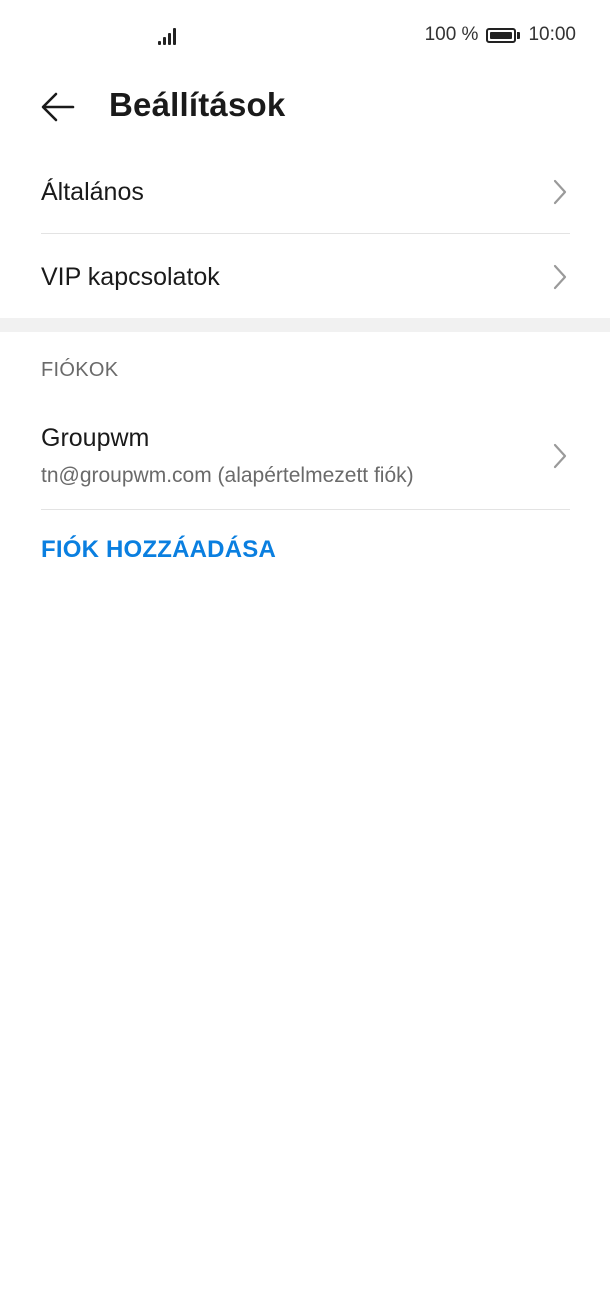  Describe the element at coordinates (130, 276) in the screenshot. I see `settings-item-label: VIP kapcsolatok` at that location.